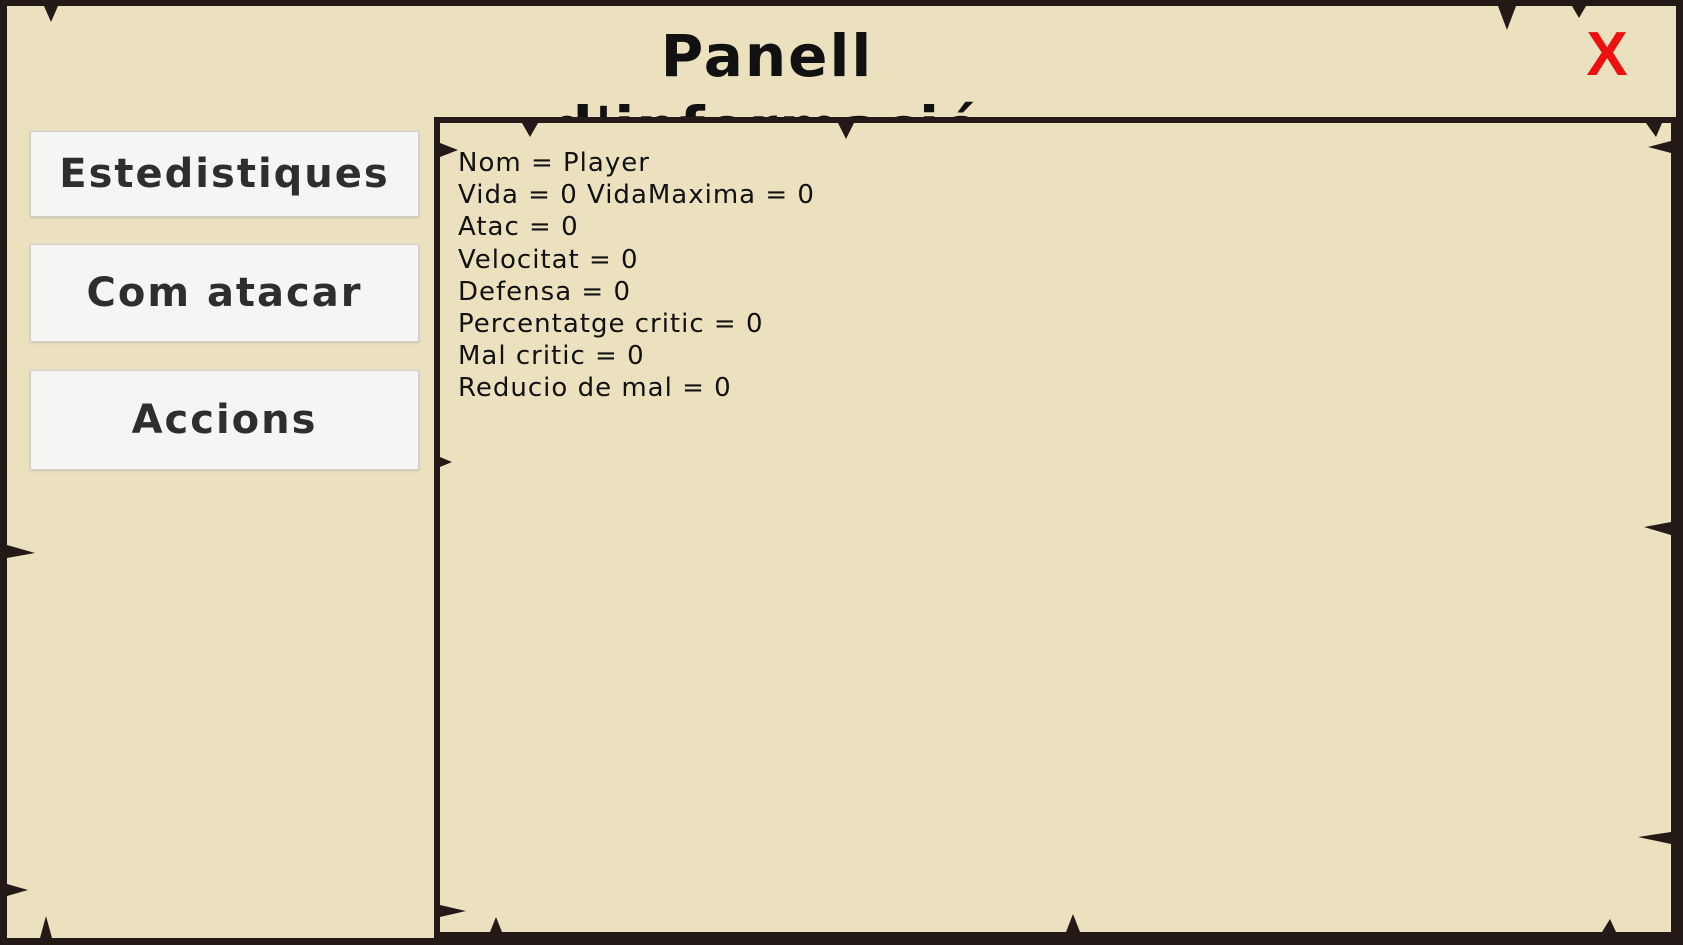 This screenshot has width=1683, height=945. What do you see at coordinates (611, 324) in the screenshot?
I see `stat-crit-percent: Percentatge critic = 0` at bounding box center [611, 324].